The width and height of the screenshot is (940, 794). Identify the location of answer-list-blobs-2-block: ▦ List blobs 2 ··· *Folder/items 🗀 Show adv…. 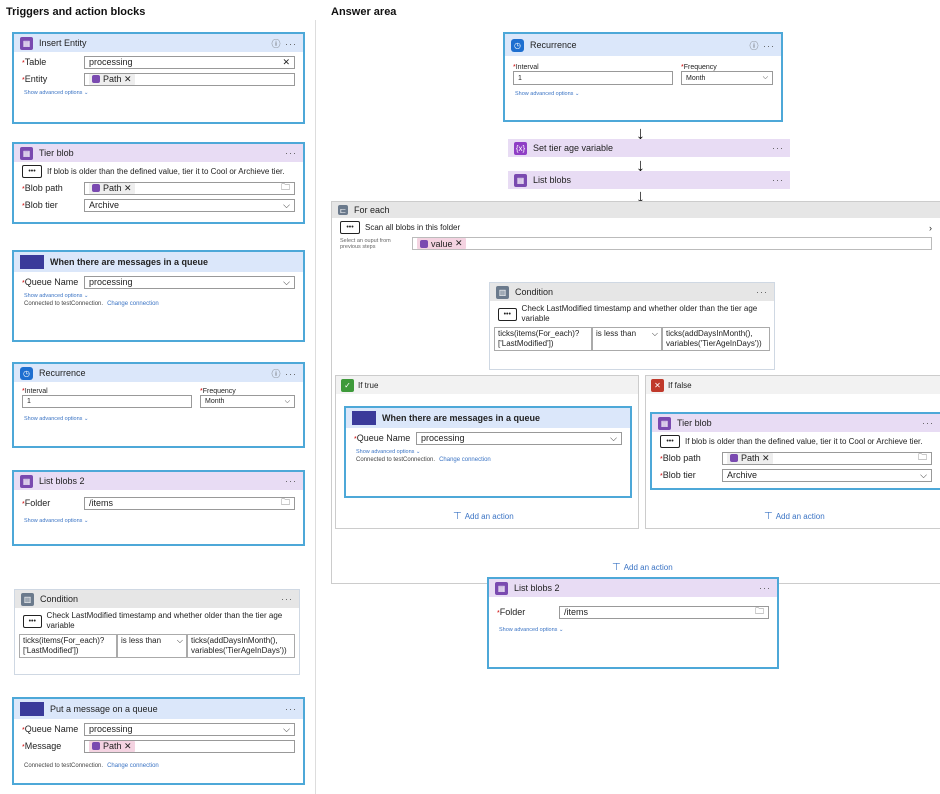
(633, 623).